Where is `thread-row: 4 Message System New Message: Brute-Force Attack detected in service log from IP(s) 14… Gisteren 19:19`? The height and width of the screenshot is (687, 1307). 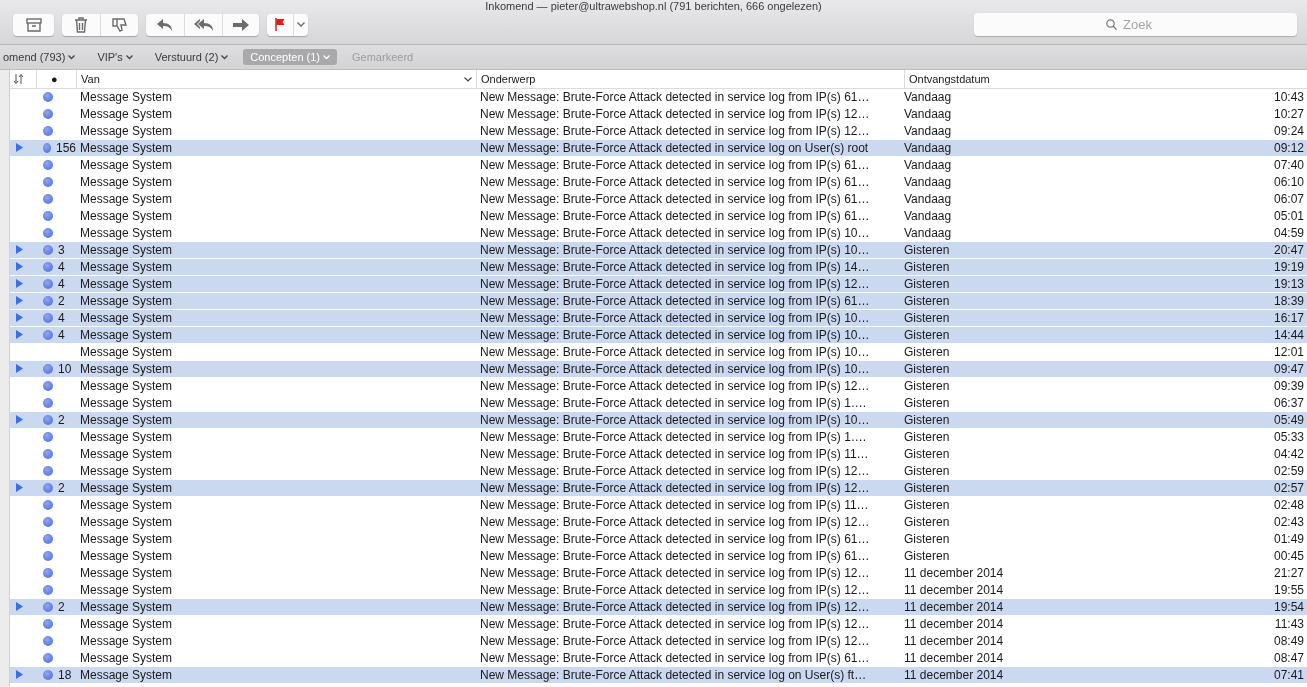
thread-row: 4 Message System New Message: Brute-Force Attack detected in service log from IP(s) 14… Gisteren 19:19 is located at coordinates (658, 267).